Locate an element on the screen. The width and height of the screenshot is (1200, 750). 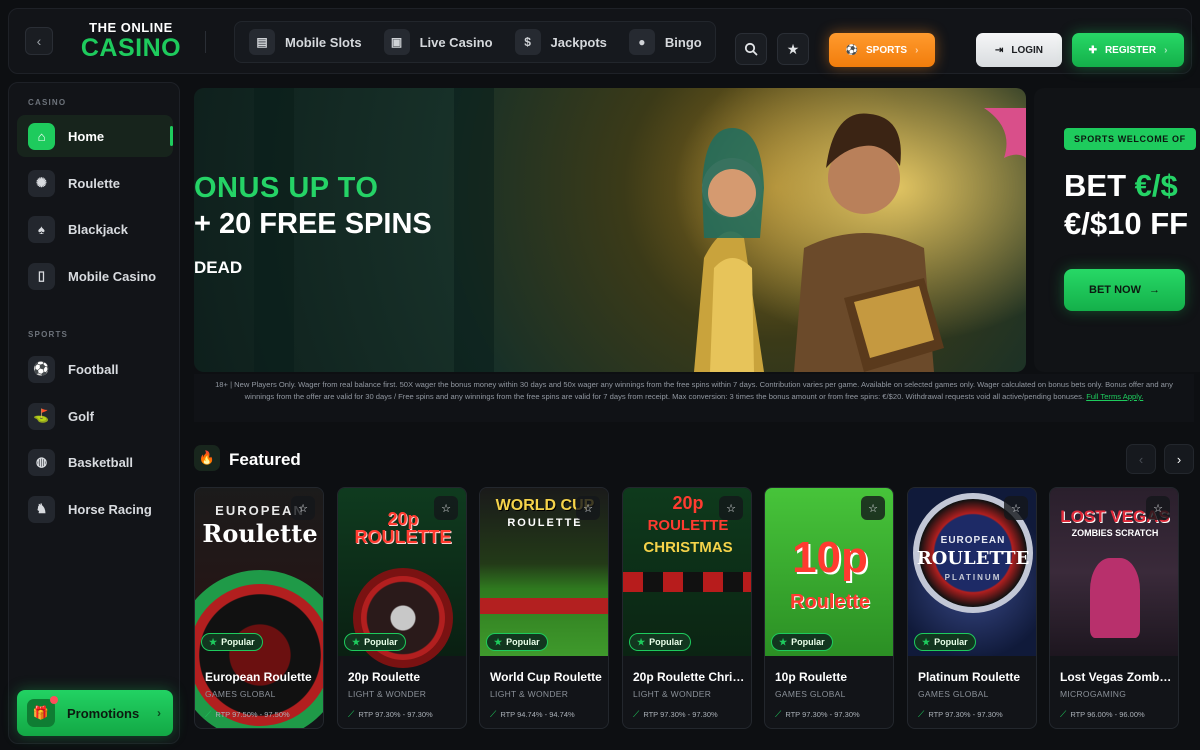
nav-item-label: Bingo is located at coordinates (683, 42).